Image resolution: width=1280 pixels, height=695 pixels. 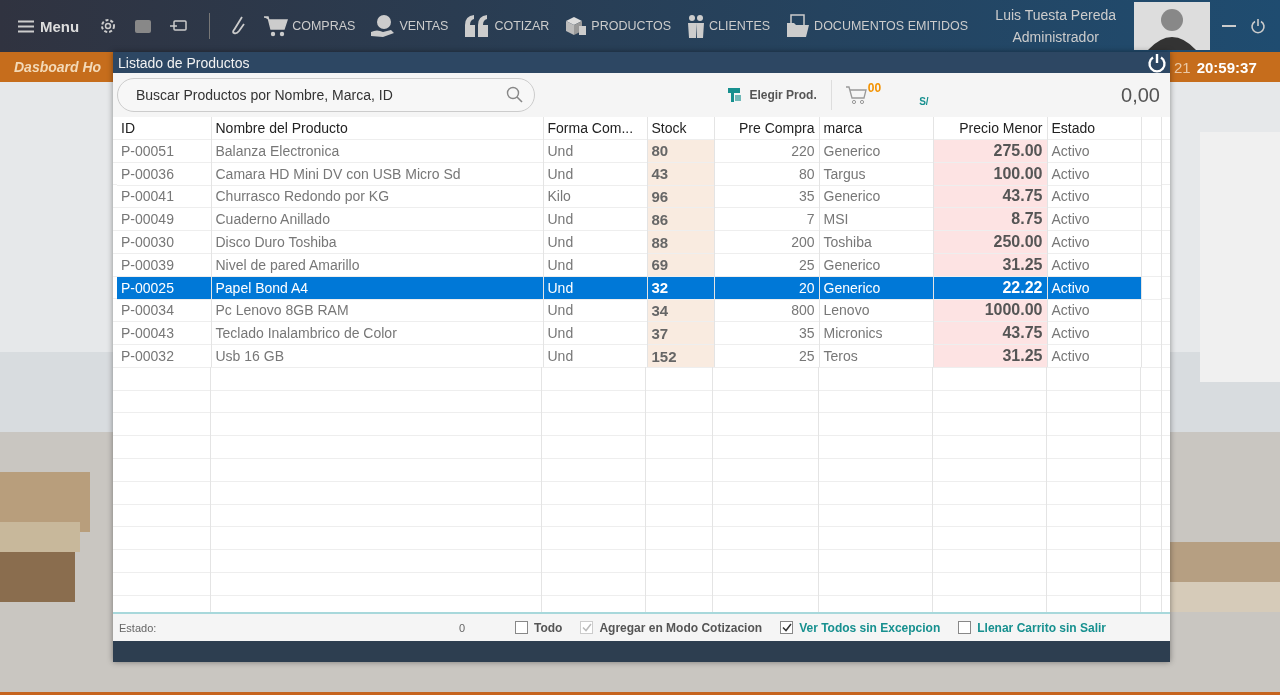 What do you see at coordinates (477, 26) in the screenshot?
I see `quote-icon` at bounding box center [477, 26].